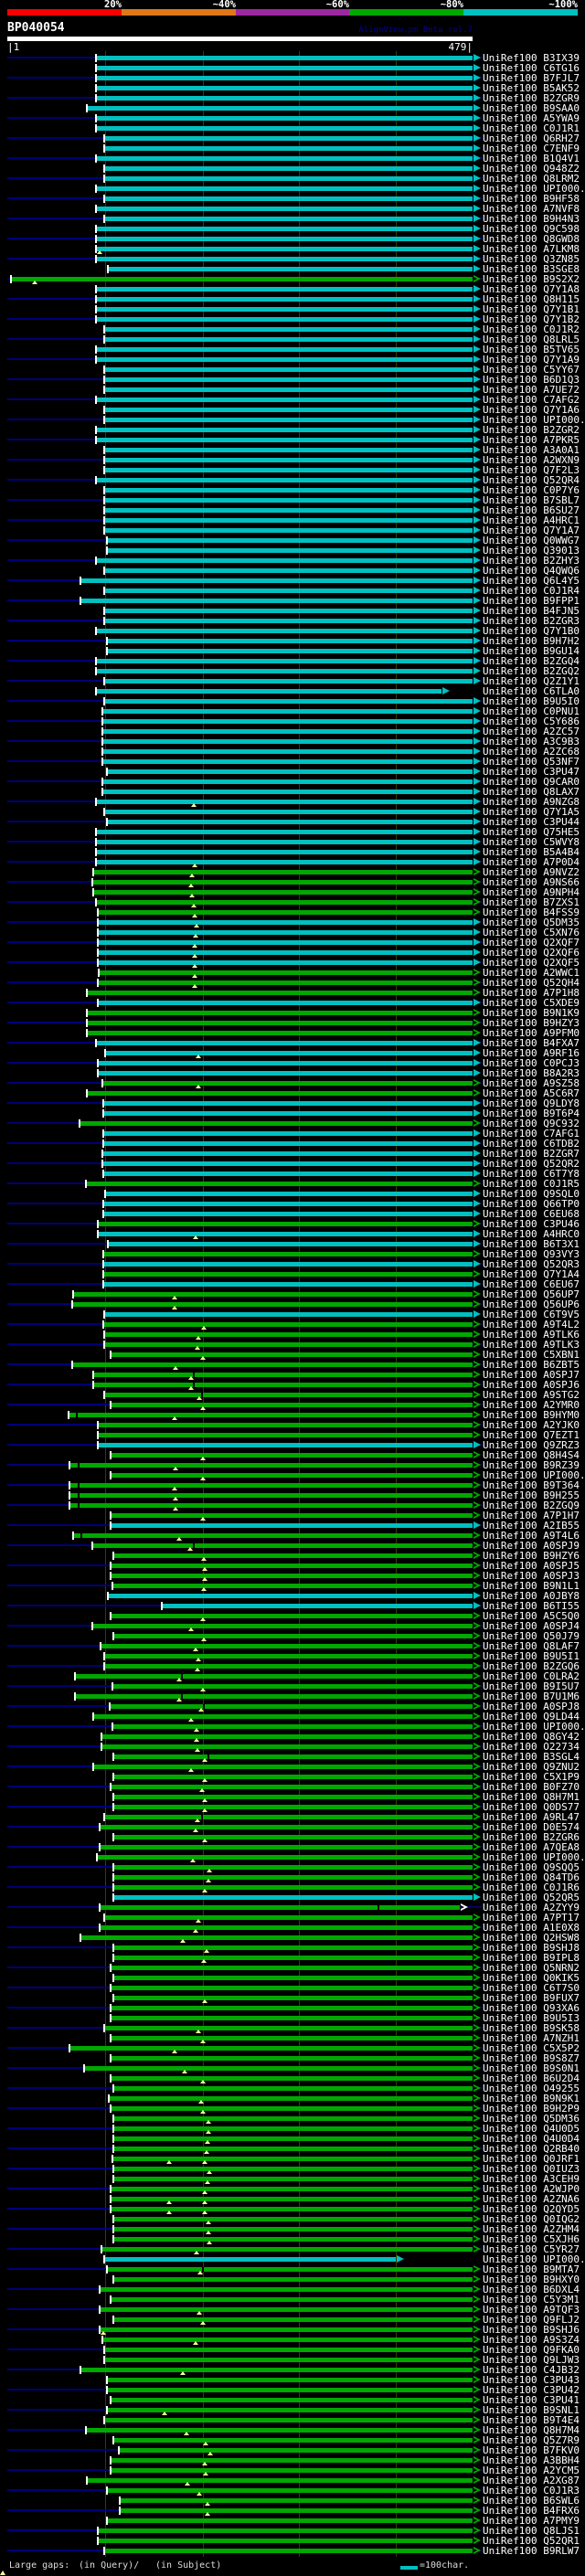  I want to click on hit-accession-label: UniRef100_Q84TD6, so click(534, 1877).